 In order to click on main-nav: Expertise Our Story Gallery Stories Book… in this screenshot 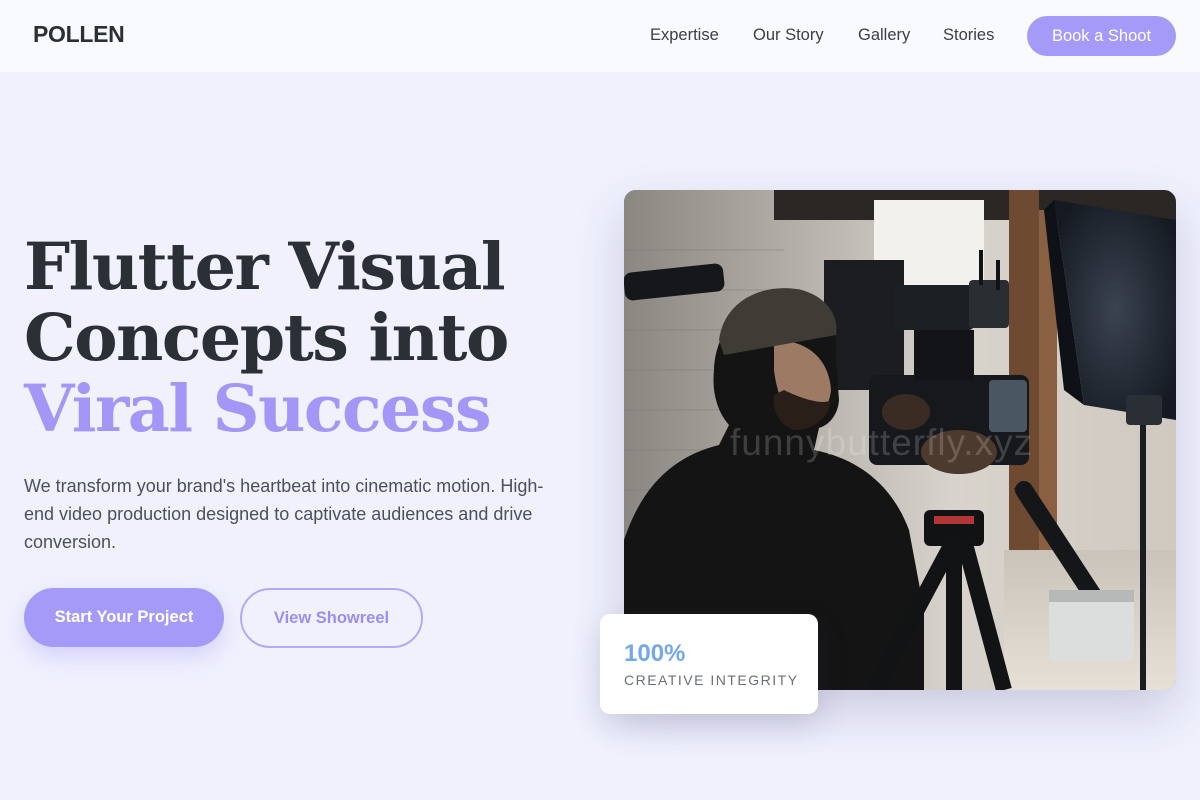, I will do `click(600, 36)`.